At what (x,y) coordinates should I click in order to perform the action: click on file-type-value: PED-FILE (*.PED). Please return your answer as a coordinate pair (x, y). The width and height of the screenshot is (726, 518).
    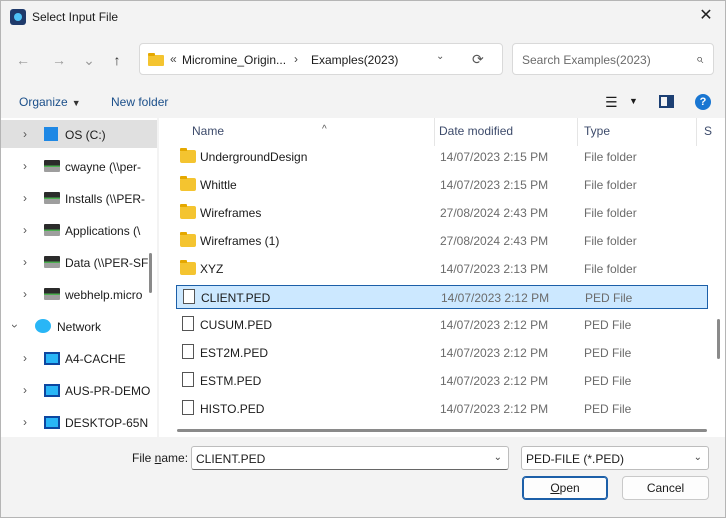
    Looking at the image, I should click on (575, 459).